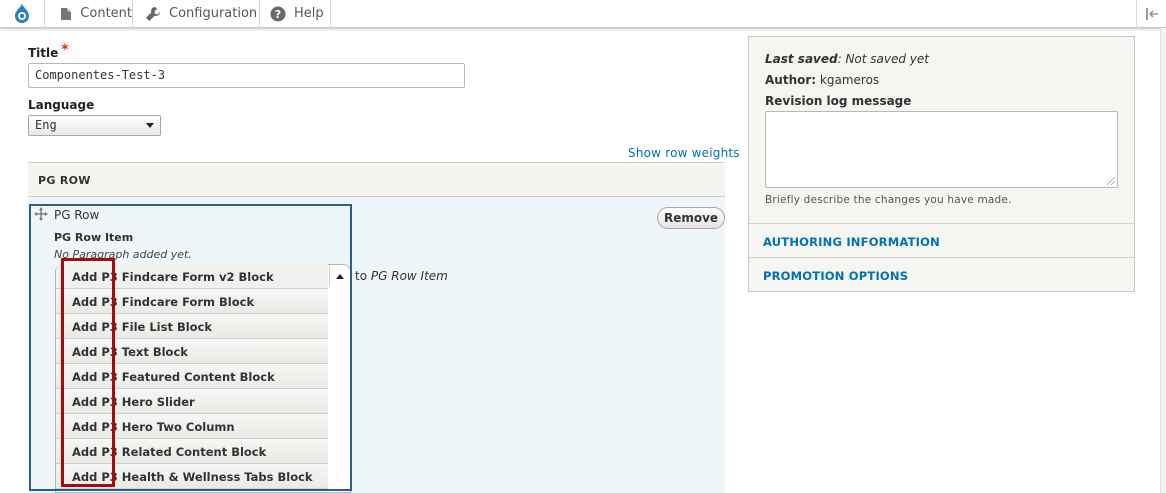 The image size is (1166, 493). What do you see at coordinates (65, 50) in the screenshot?
I see `required-marker: *` at bounding box center [65, 50].